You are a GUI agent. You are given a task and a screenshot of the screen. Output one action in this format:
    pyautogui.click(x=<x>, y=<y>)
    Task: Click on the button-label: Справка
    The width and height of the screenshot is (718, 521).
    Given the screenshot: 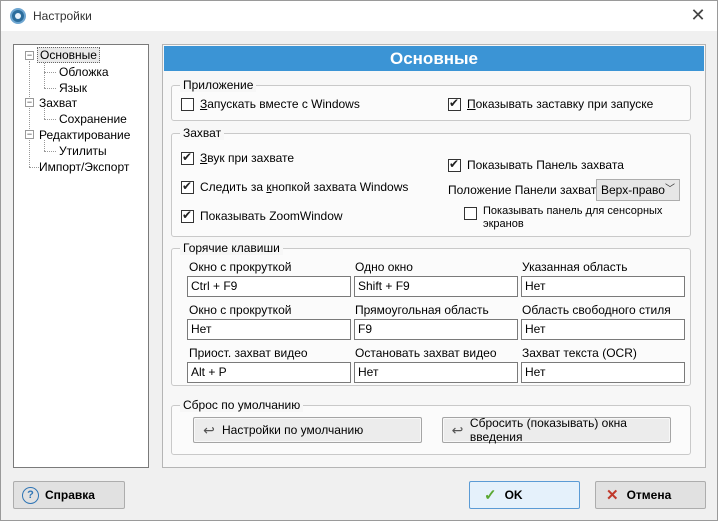 What is the action you would take?
    pyautogui.click(x=70, y=495)
    